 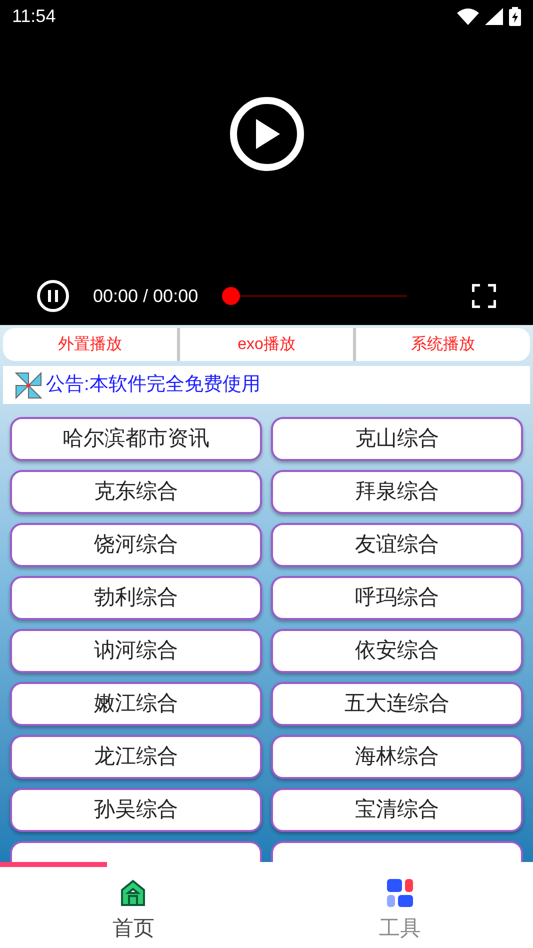 I want to click on station-button: 勃利综合, so click(x=136, y=598).